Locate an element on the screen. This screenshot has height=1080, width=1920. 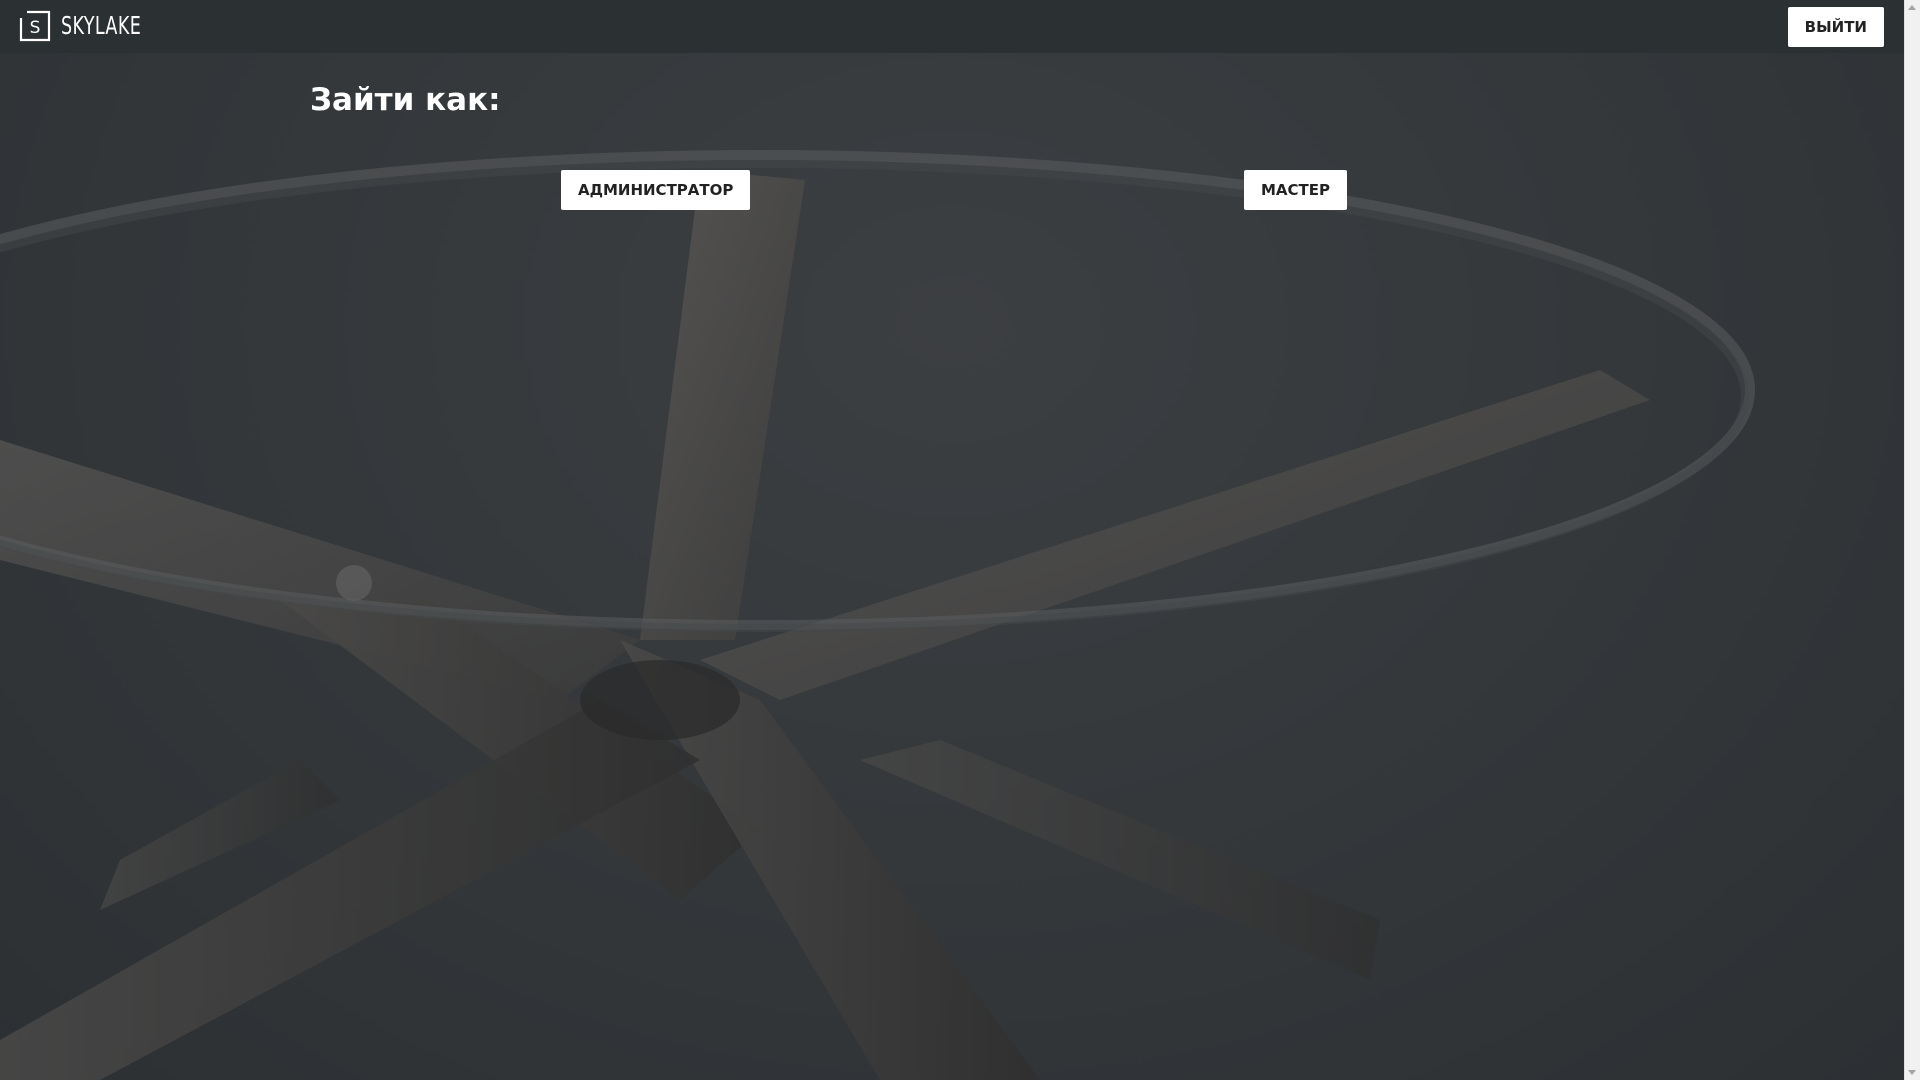
admin-role-button: АДМИНИСТРАТОР is located at coordinates (656, 190).